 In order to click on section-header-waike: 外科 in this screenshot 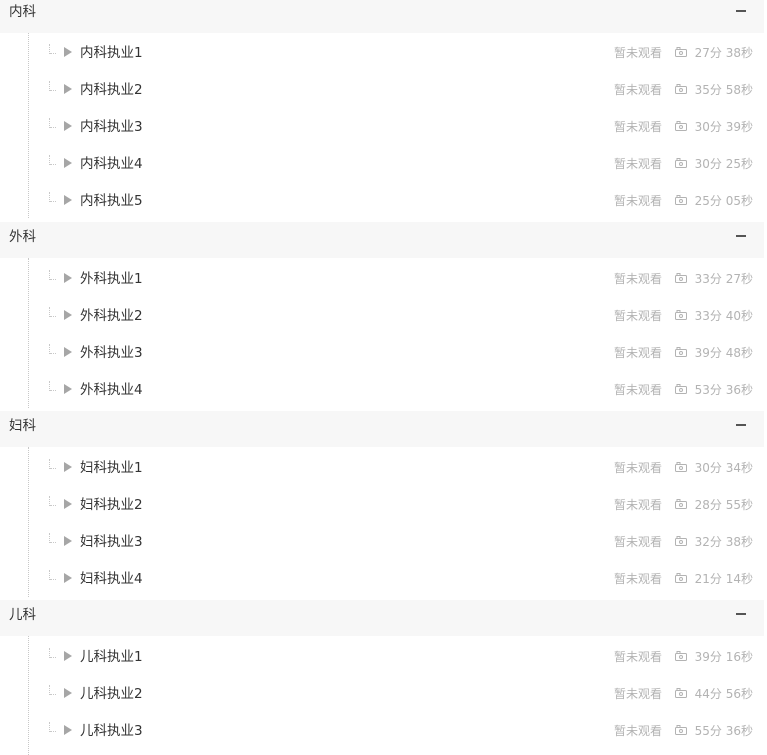, I will do `click(382, 240)`.